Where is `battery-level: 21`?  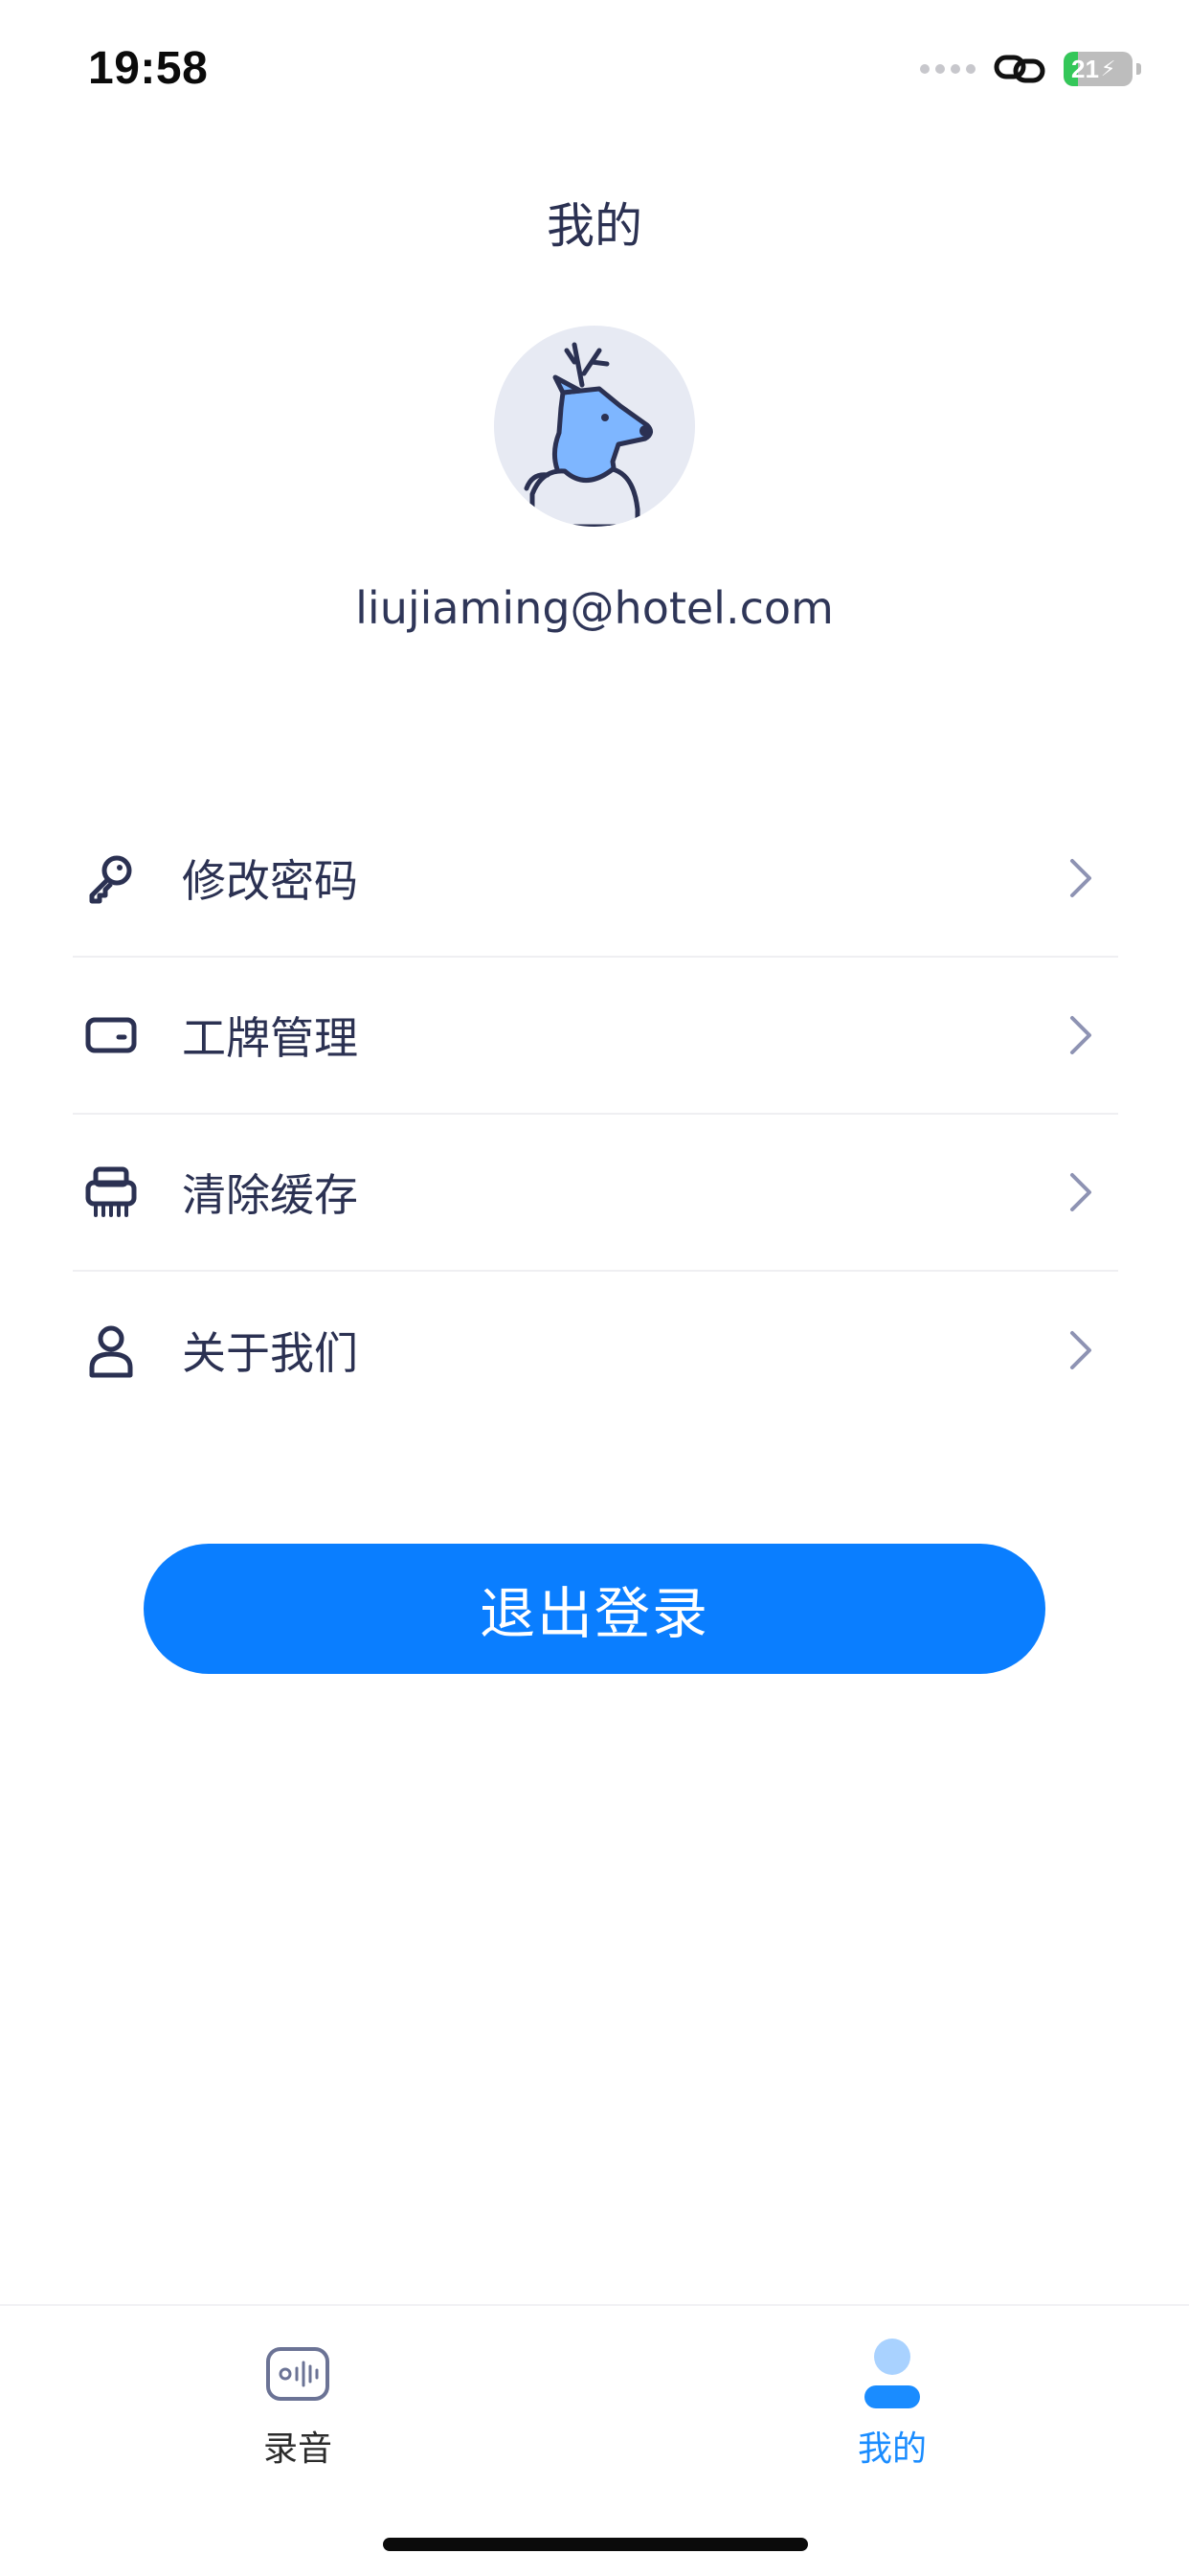
battery-level: 21 is located at coordinates (1085, 68).